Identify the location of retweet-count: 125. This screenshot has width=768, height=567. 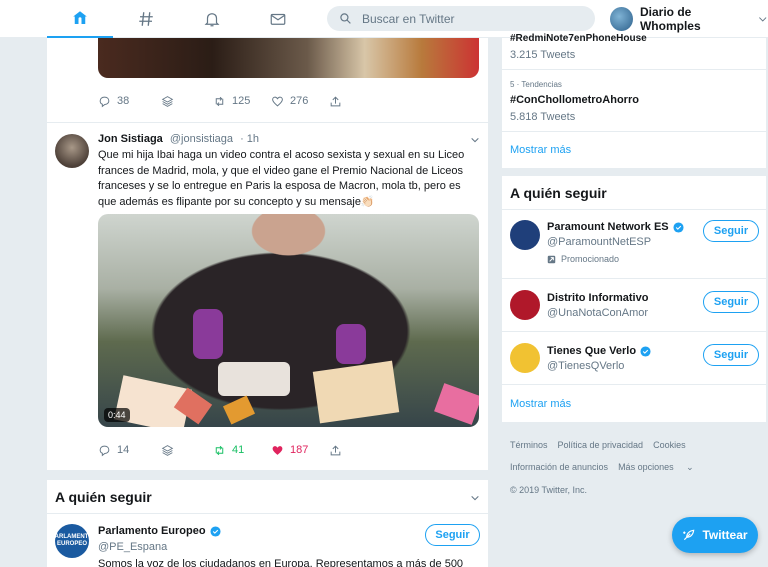
(241, 101).